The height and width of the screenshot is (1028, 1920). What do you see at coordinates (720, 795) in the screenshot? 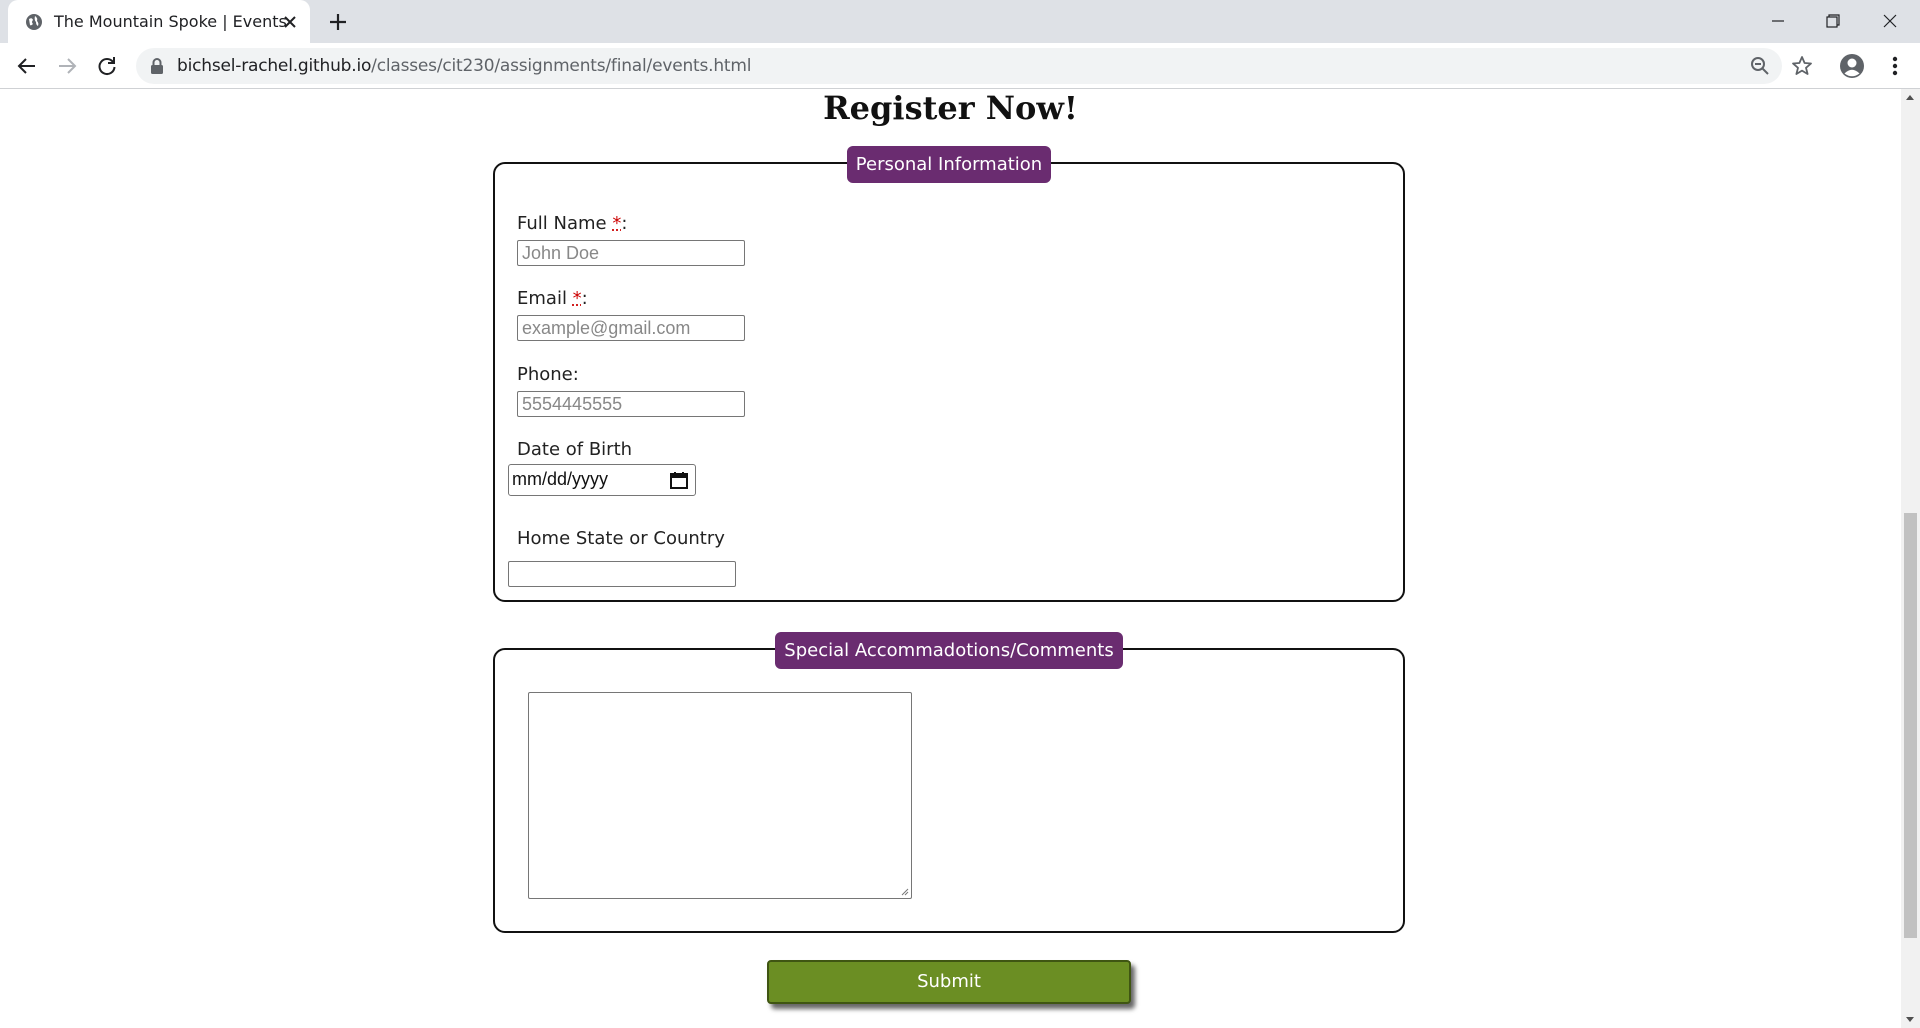
I see `comments-textarea` at bounding box center [720, 795].